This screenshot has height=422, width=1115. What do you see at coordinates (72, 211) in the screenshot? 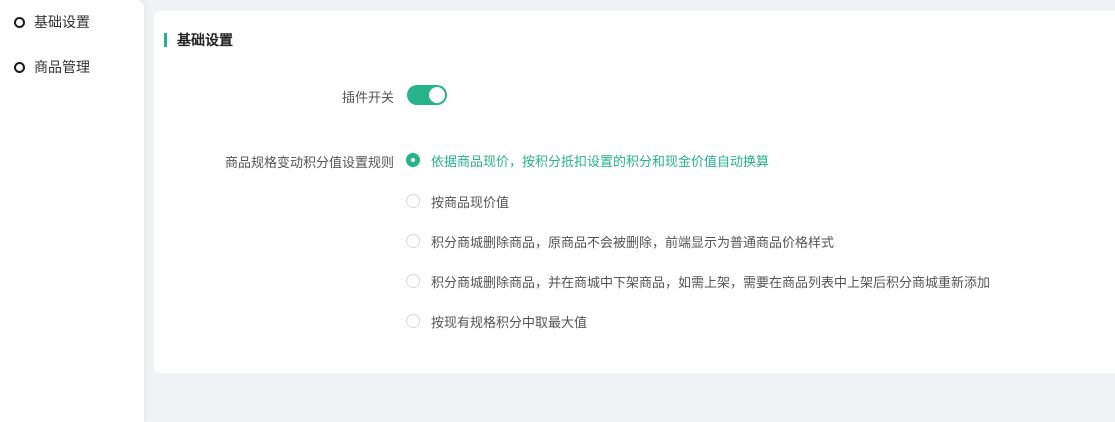
I see `sidebar: 基础设置 商品管理` at bounding box center [72, 211].